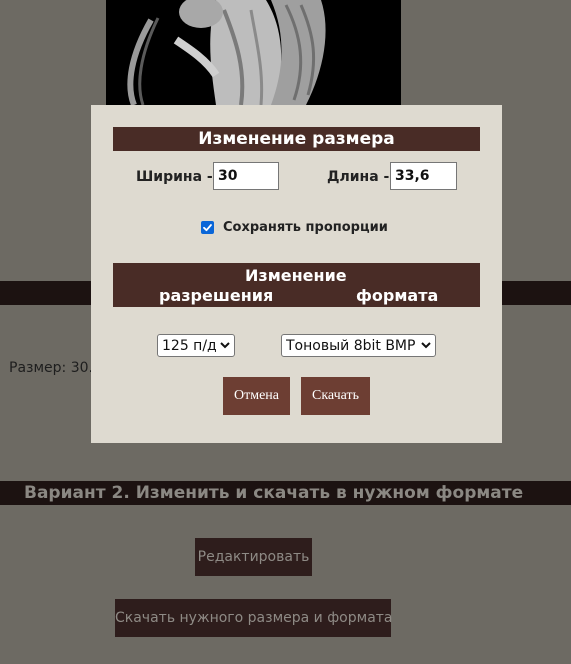 Image resolution: width=571 pixels, height=664 pixels. What do you see at coordinates (335, 396) in the screenshot?
I see `download-button: Скачать` at bounding box center [335, 396].